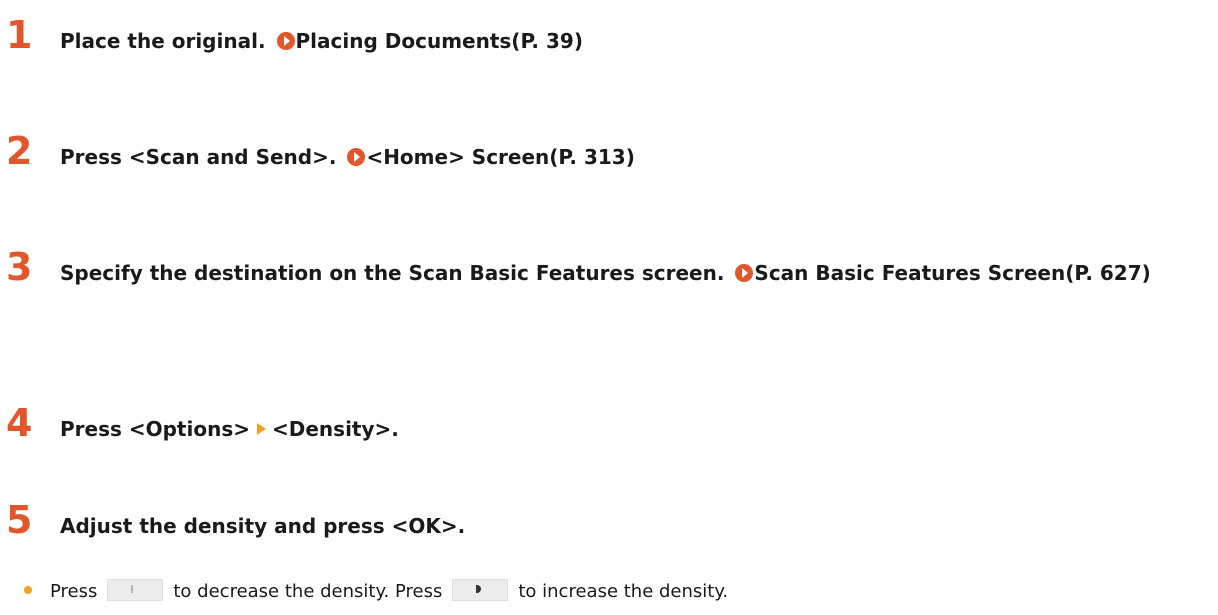 The image size is (1218, 615). What do you see at coordinates (439, 41) in the screenshot?
I see `placing-documents-link: Placing Documents(P. 39)` at bounding box center [439, 41].